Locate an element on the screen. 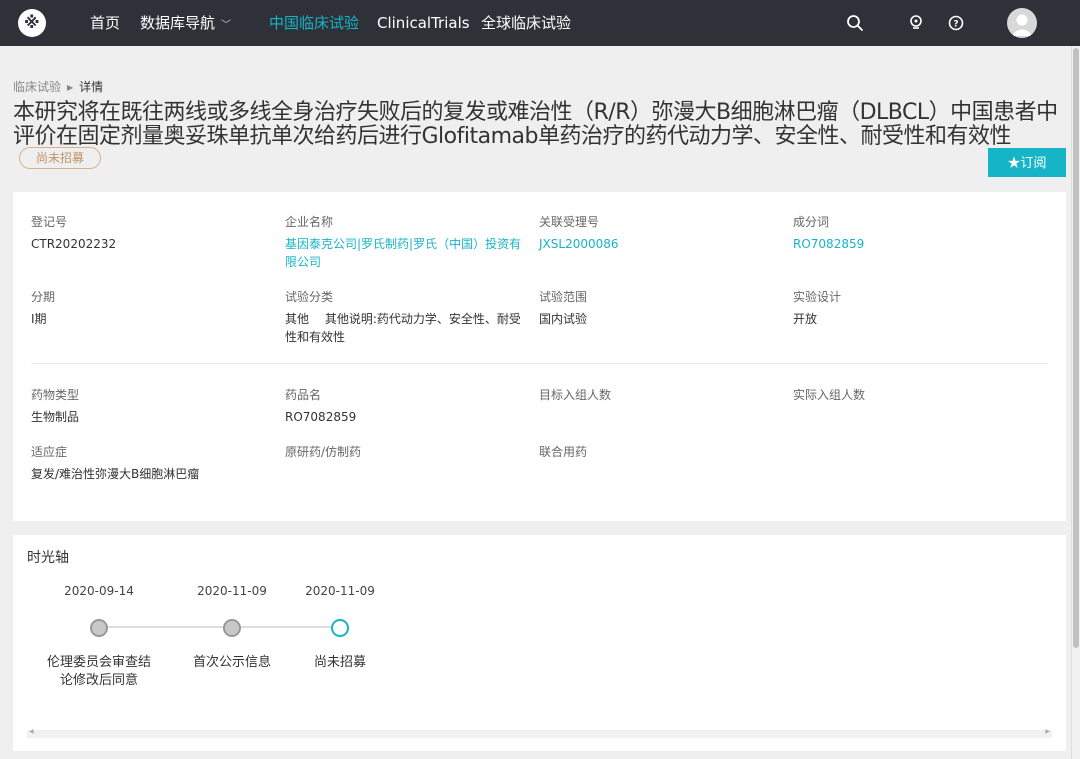 The image size is (1080, 759). vertical-scrollbar is located at coordinates (1075, 402).